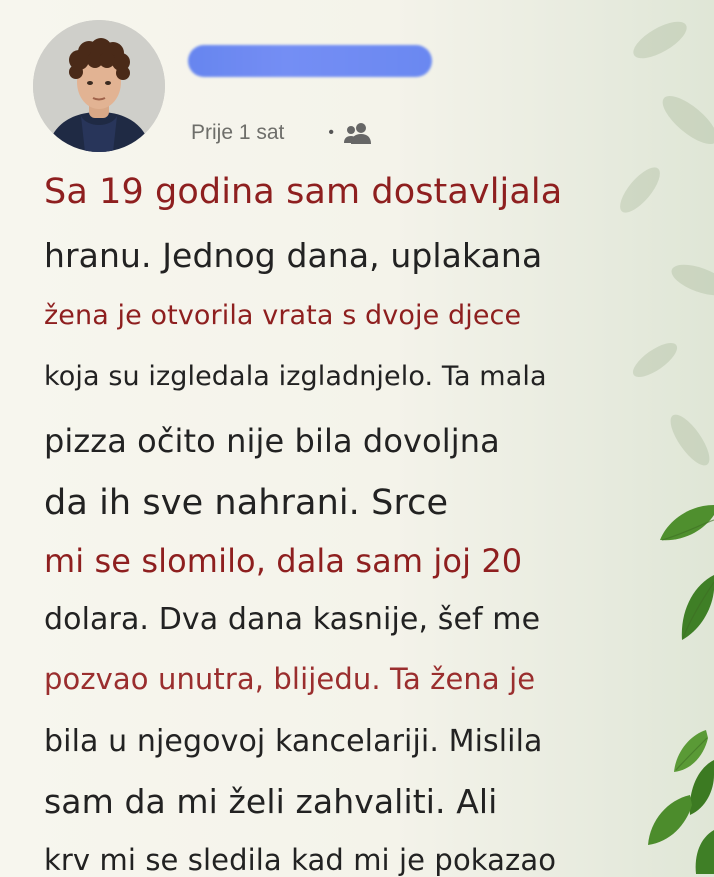  Describe the element at coordinates (303, 192) in the screenshot. I see `post-line-1: Sa 19 godina sam dostavljala` at that location.